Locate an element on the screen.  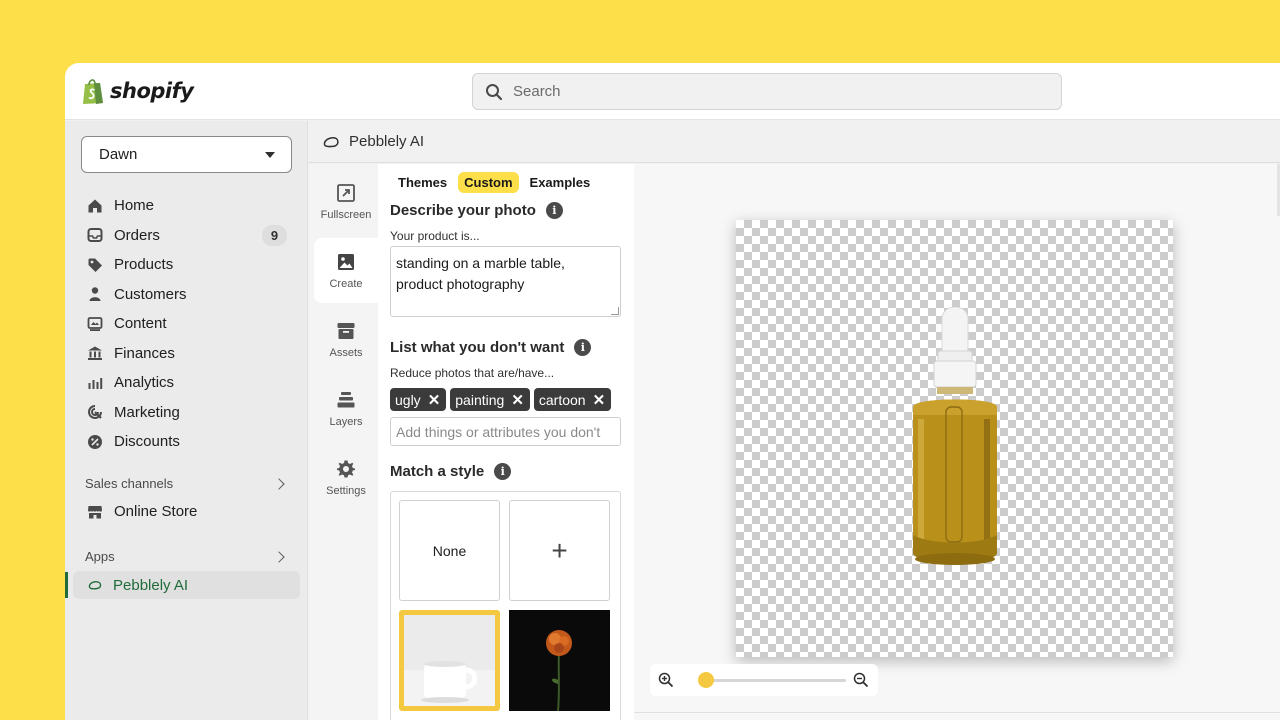
active-indicator is located at coordinates (66, 585).